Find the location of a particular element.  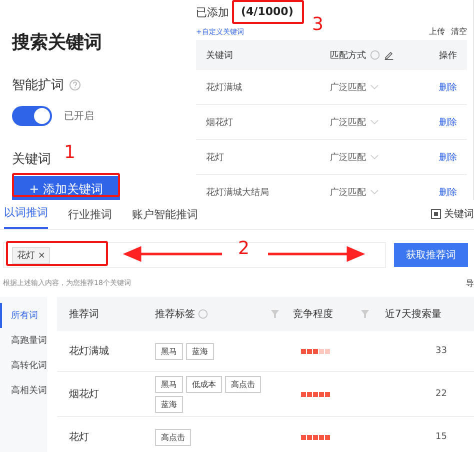

annotation-number: 1 is located at coordinates (70, 153).